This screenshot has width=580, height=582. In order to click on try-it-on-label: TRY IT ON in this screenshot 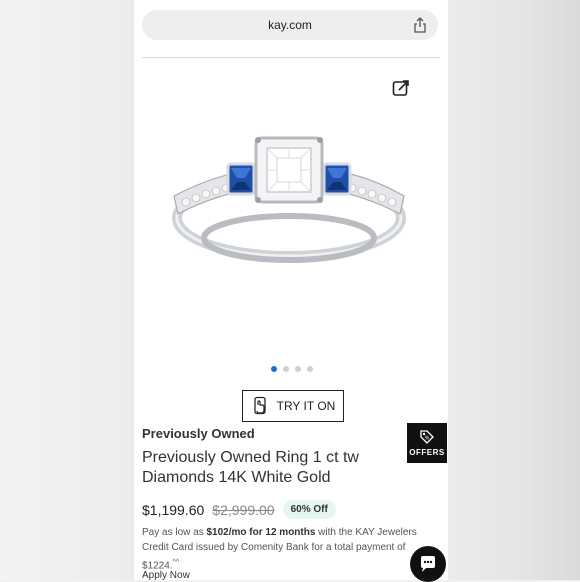, I will do `click(306, 406)`.